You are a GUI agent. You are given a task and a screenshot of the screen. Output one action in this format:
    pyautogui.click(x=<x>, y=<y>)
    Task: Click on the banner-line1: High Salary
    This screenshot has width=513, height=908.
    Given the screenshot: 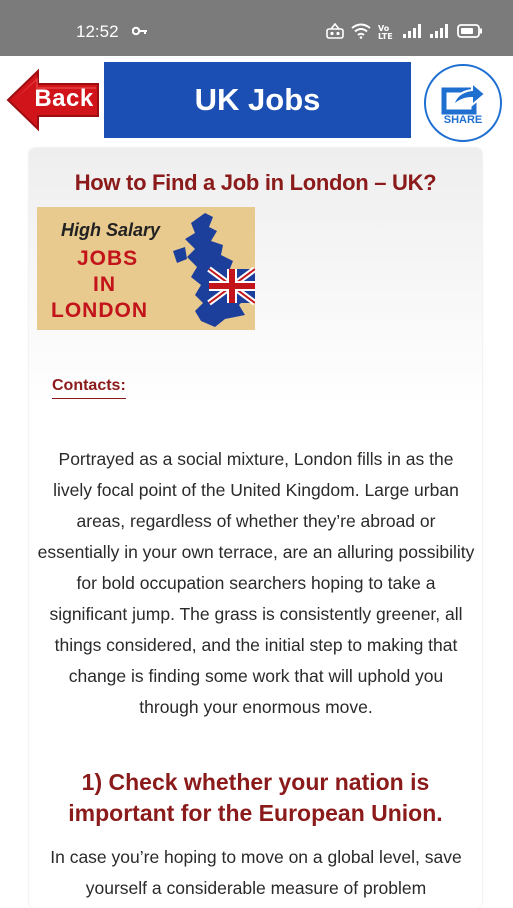 What is the action you would take?
    pyautogui.click(x=111, y=230)
    